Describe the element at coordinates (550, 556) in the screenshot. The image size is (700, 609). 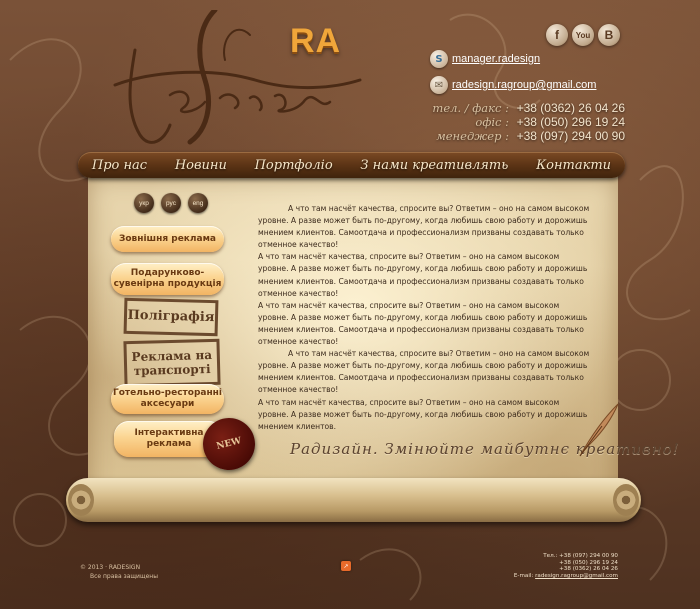
I see `footer-tel-label: Тел.:` at that location.